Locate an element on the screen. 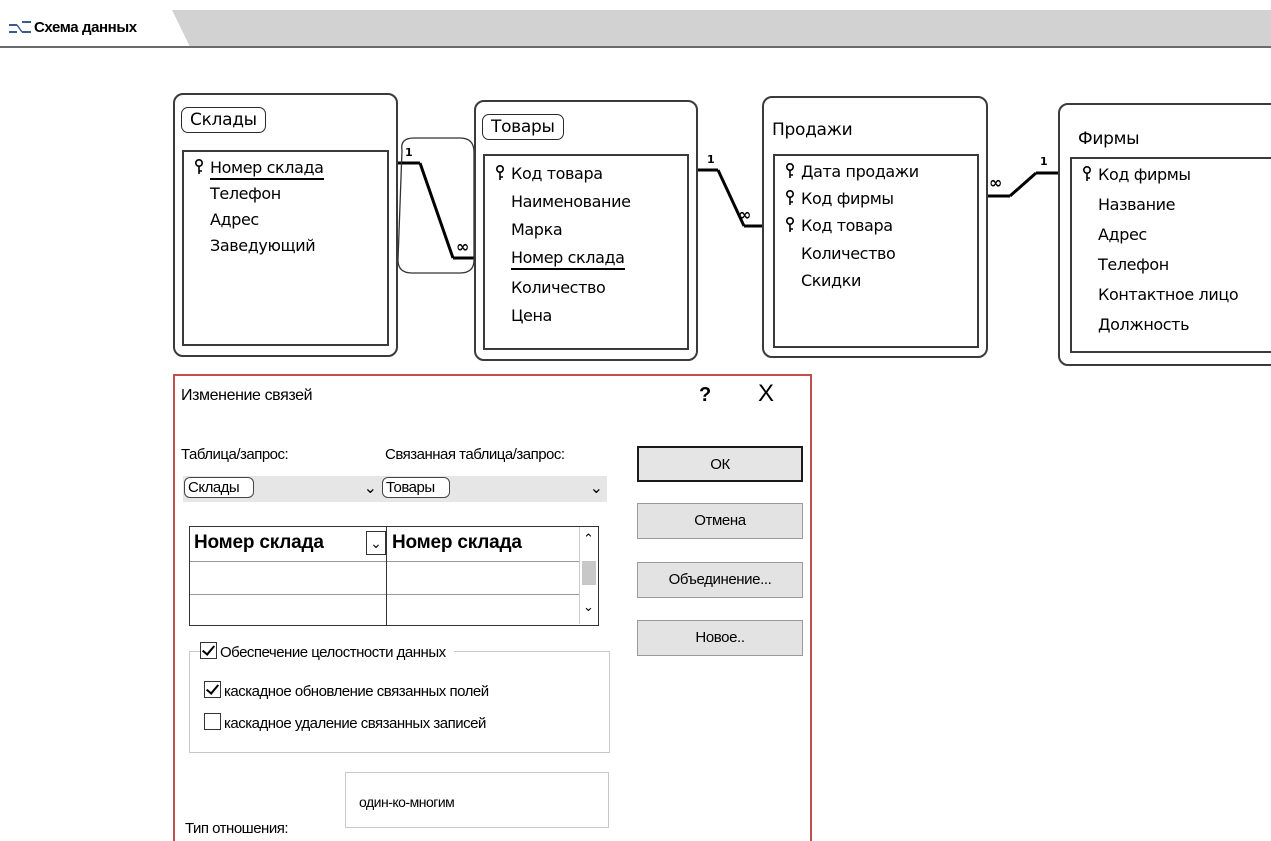 This screenshot has height=841, width=1271. related-select-value: Товары is located at coordinates (416, 487).